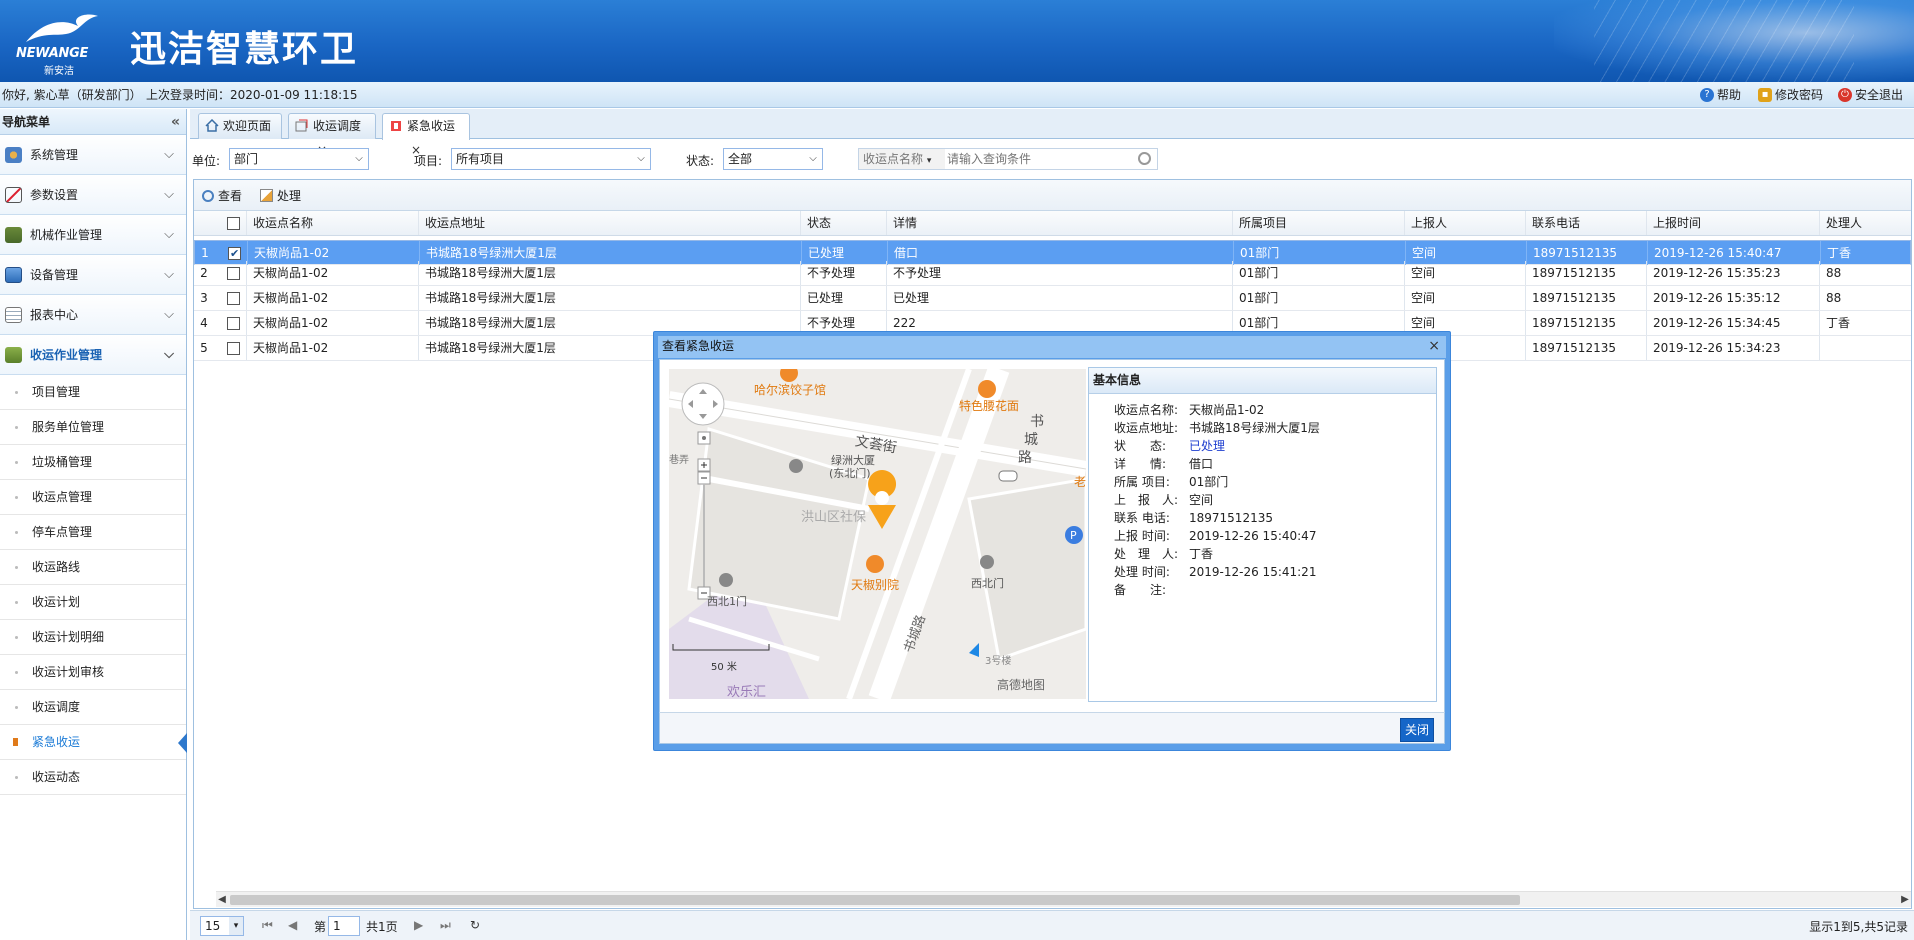 The image size is (1914, 940). What do you see at coordinates (93, 275) in the screenshot?
I see `menu-group-device: 设备管理 ⌵` at bounding box center [93, 275].